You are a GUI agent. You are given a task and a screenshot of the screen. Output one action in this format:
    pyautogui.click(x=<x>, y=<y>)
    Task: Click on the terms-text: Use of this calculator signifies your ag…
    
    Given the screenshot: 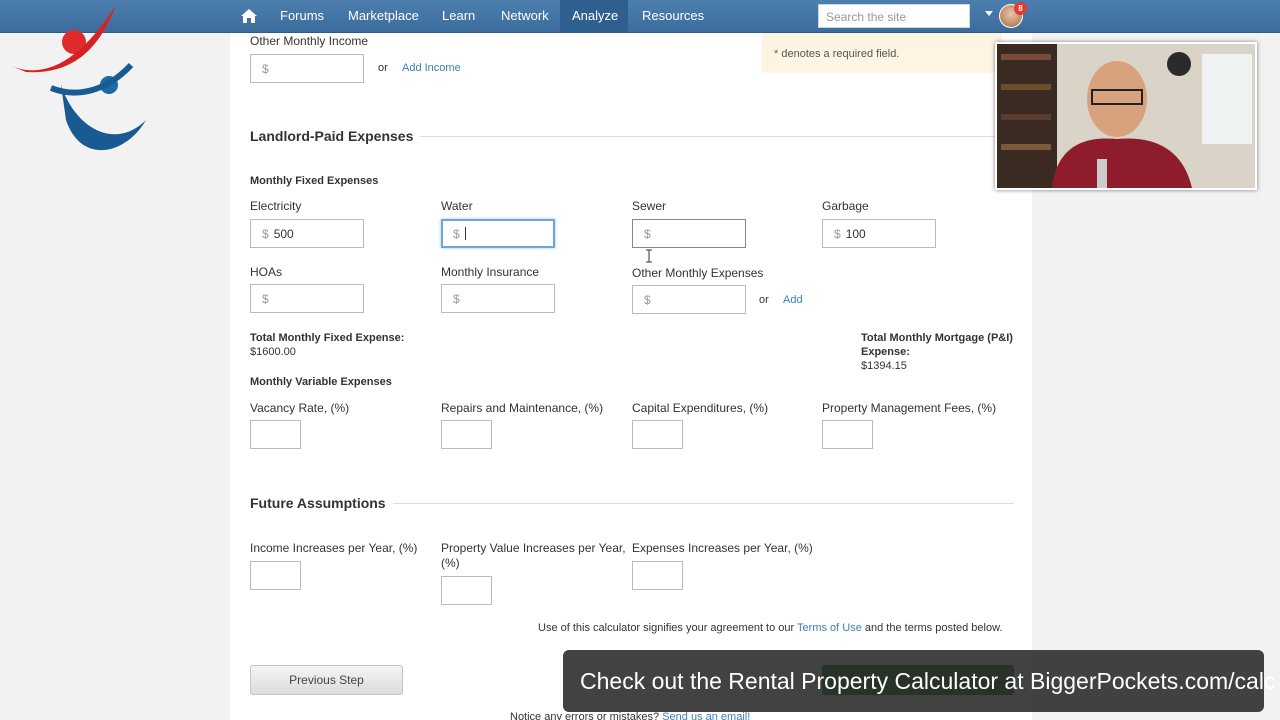 What is the action you would take?
    pyautogui.click(x=770, y=628)
    